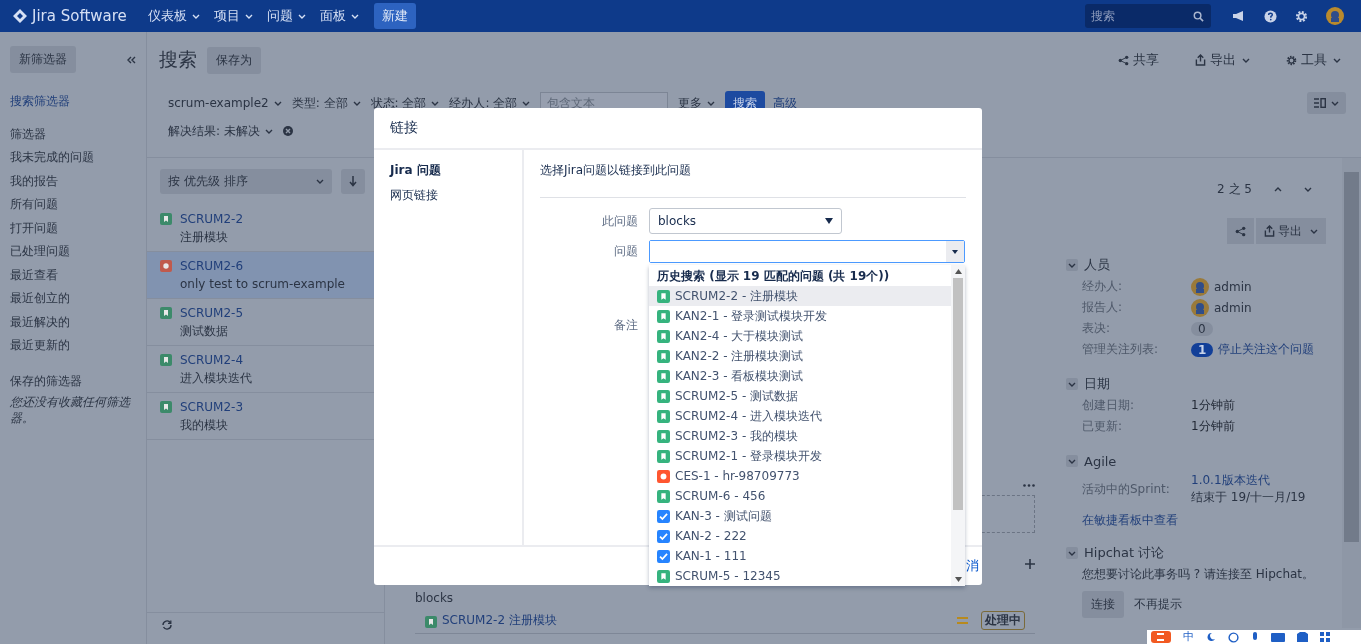  I want to click on suggestion-item: KAN-2 - 222, so click(800, 536).